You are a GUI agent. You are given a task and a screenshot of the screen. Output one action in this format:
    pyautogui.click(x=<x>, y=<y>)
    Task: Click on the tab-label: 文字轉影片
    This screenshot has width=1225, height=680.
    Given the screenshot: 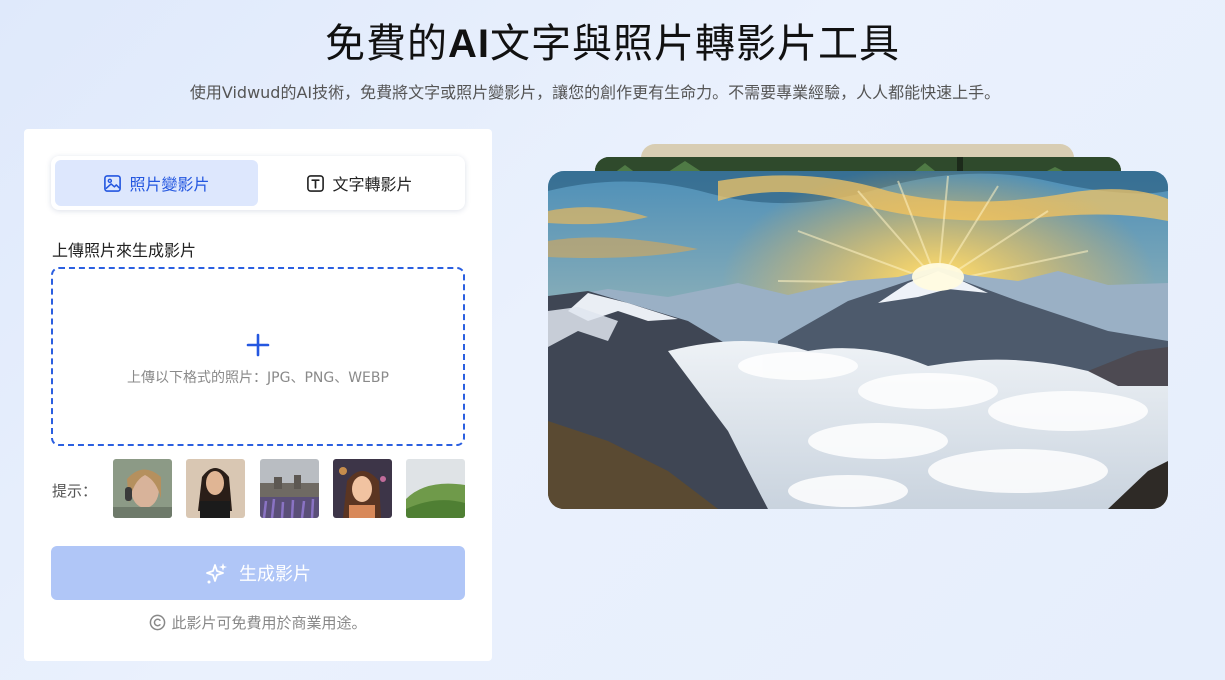 What is the action you would take?
    pyautogui.click(x=372, y=184)
    